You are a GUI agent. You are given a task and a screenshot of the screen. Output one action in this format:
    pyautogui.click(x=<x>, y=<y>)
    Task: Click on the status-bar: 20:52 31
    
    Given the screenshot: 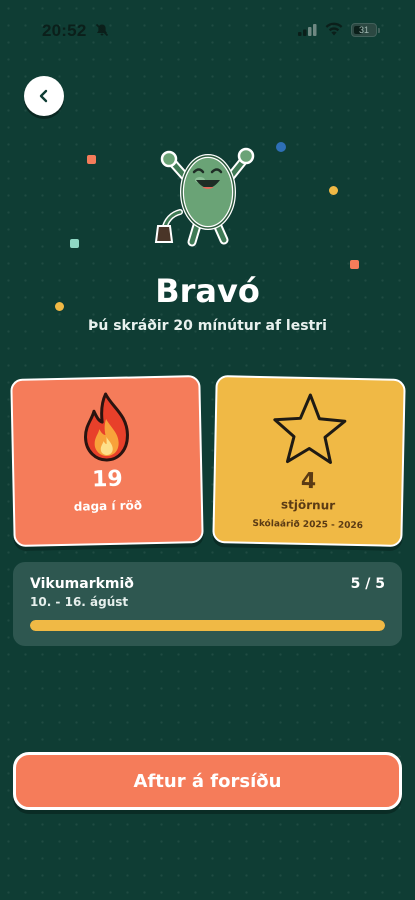 What is the action you would take?
    pyautogui.click(x=207, y=30)
    